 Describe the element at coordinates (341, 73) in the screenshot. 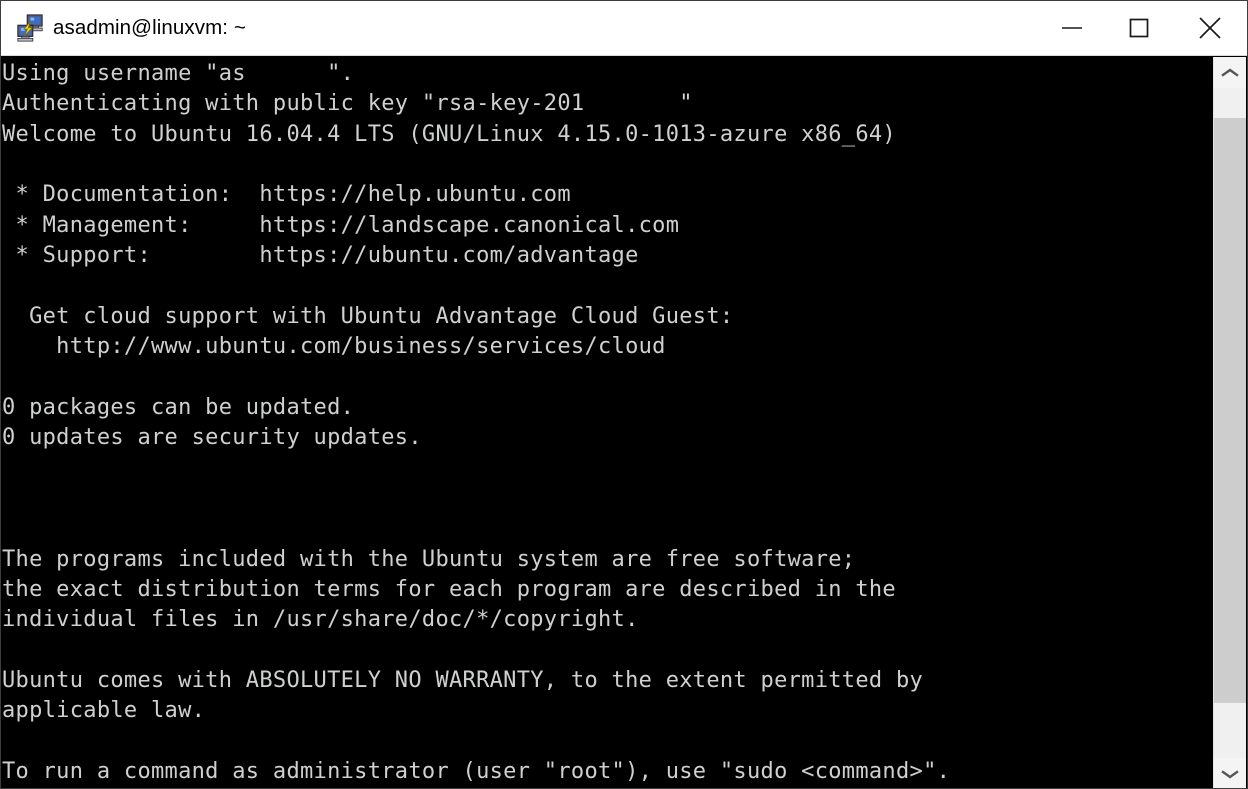

I see `terminal-line-text: ".` at that location.